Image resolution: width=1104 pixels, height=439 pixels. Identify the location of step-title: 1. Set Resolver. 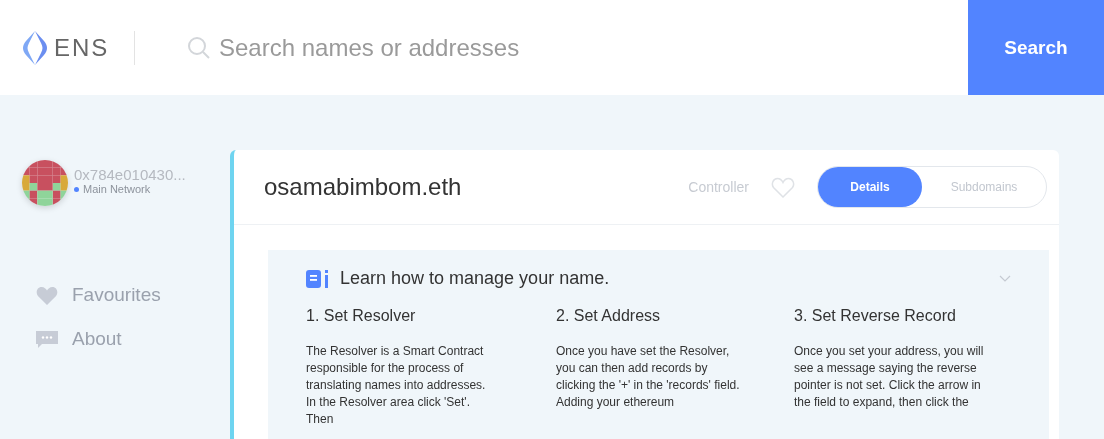
(361, 316).